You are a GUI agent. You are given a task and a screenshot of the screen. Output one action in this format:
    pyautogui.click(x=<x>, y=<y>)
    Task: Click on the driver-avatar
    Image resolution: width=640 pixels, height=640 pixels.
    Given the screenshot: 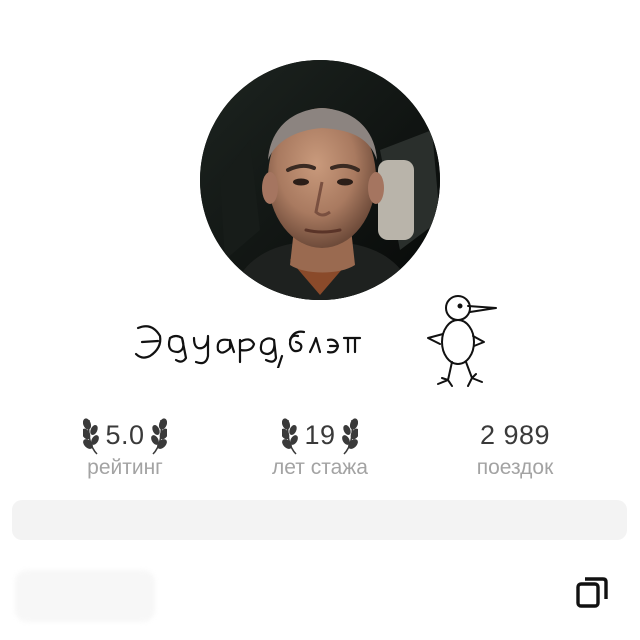 What is the action you would take?
    pyautogui.click(x=320, y=180)
    